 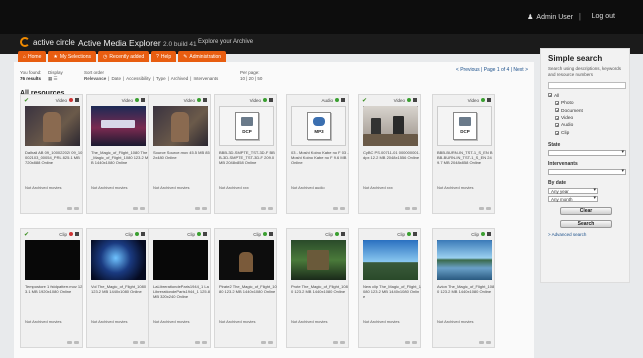 I want to click on type-filters: ✔ All ✔ Photo ✔ Document ✔ Video ✔ Audio ✔ Clip, so click(x=585, y=115).